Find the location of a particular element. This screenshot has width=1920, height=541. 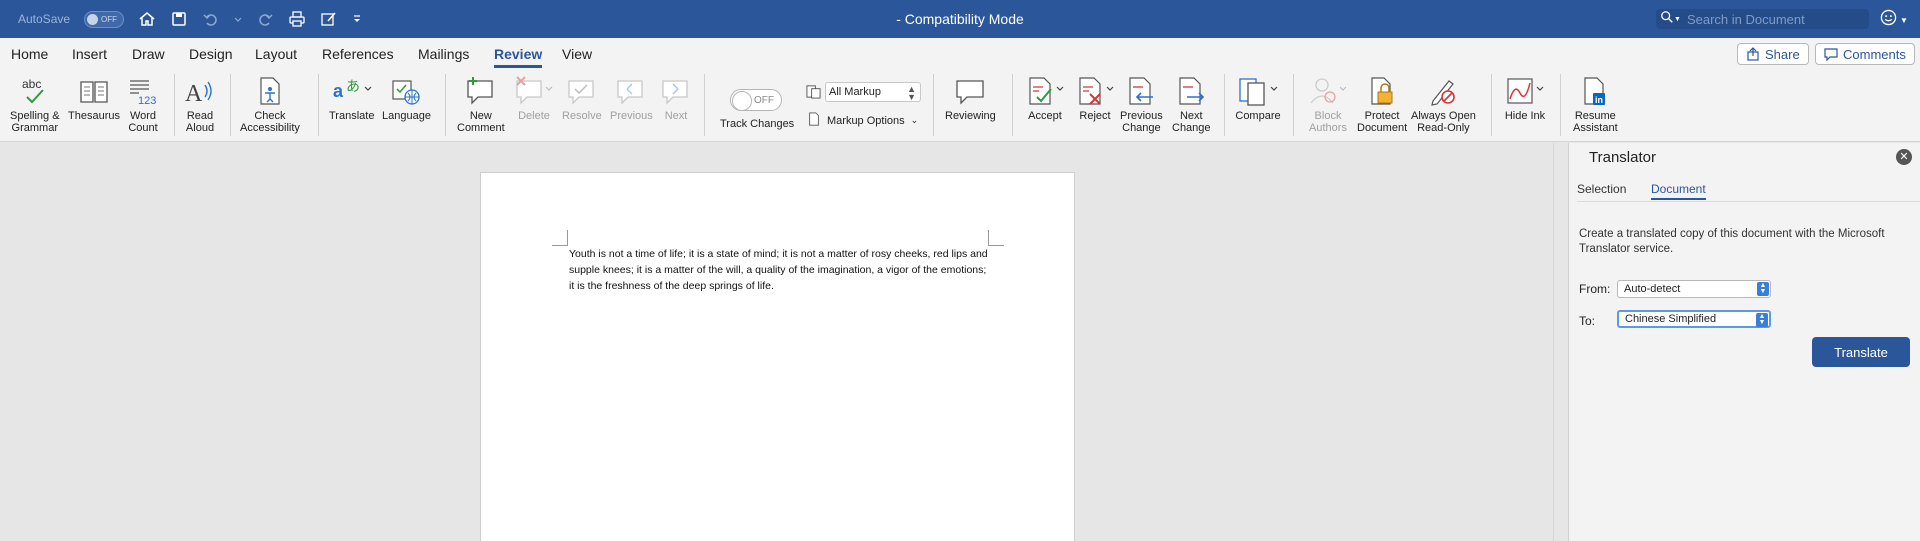

check-accessibility-label-1: Check is located at coordinates (270, 116).